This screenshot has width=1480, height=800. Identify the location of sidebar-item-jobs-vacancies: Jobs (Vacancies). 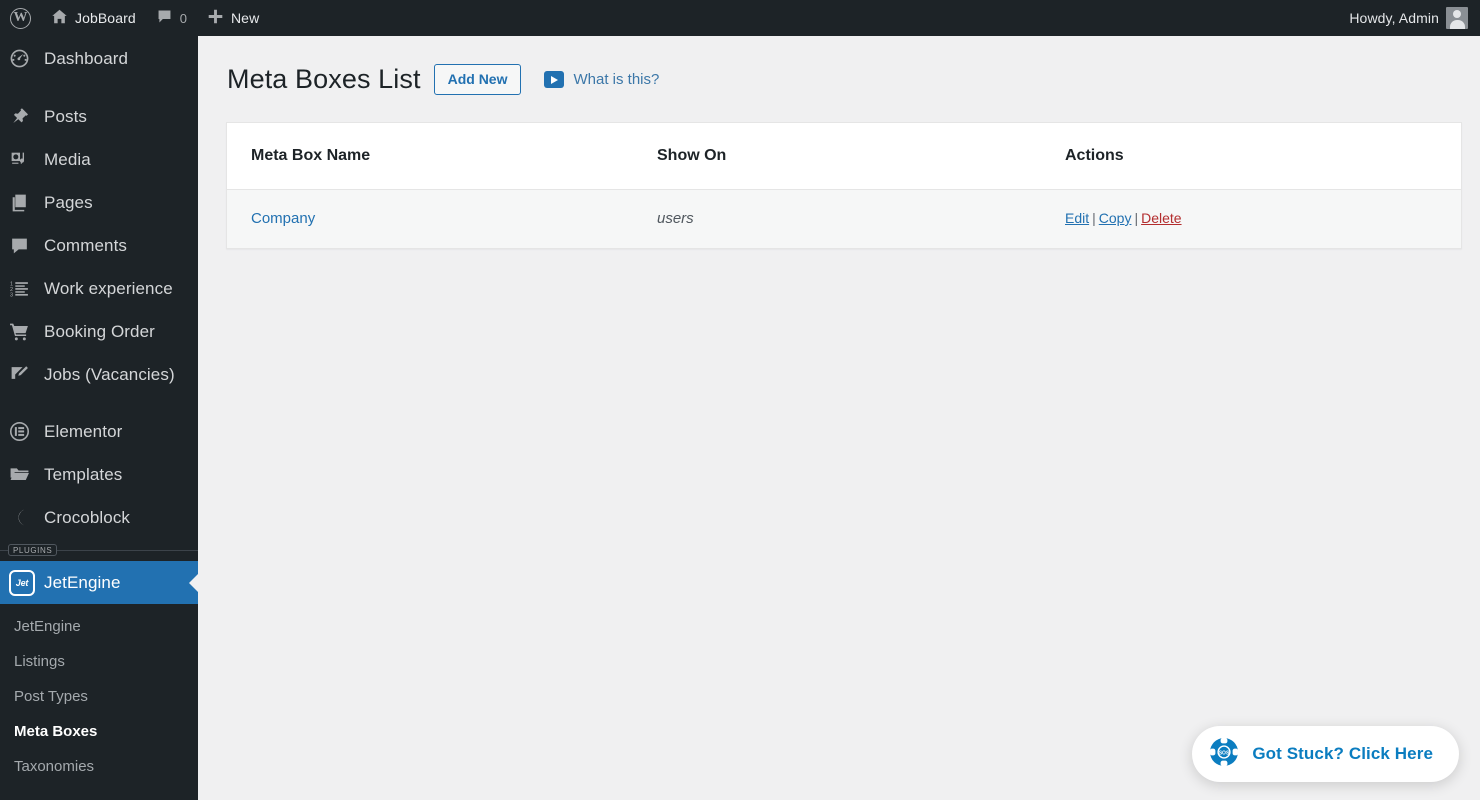
(99, 374).